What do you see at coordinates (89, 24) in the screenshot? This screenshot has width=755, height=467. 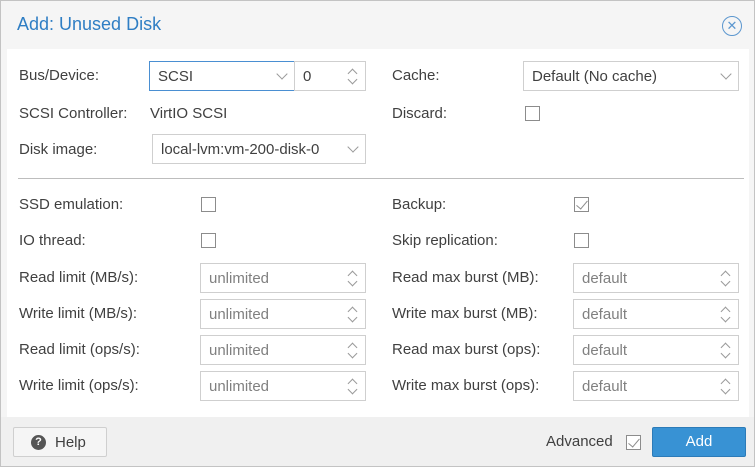 I see `dialog-title: Add: Unused Disk` at bounding box center [89, 24].